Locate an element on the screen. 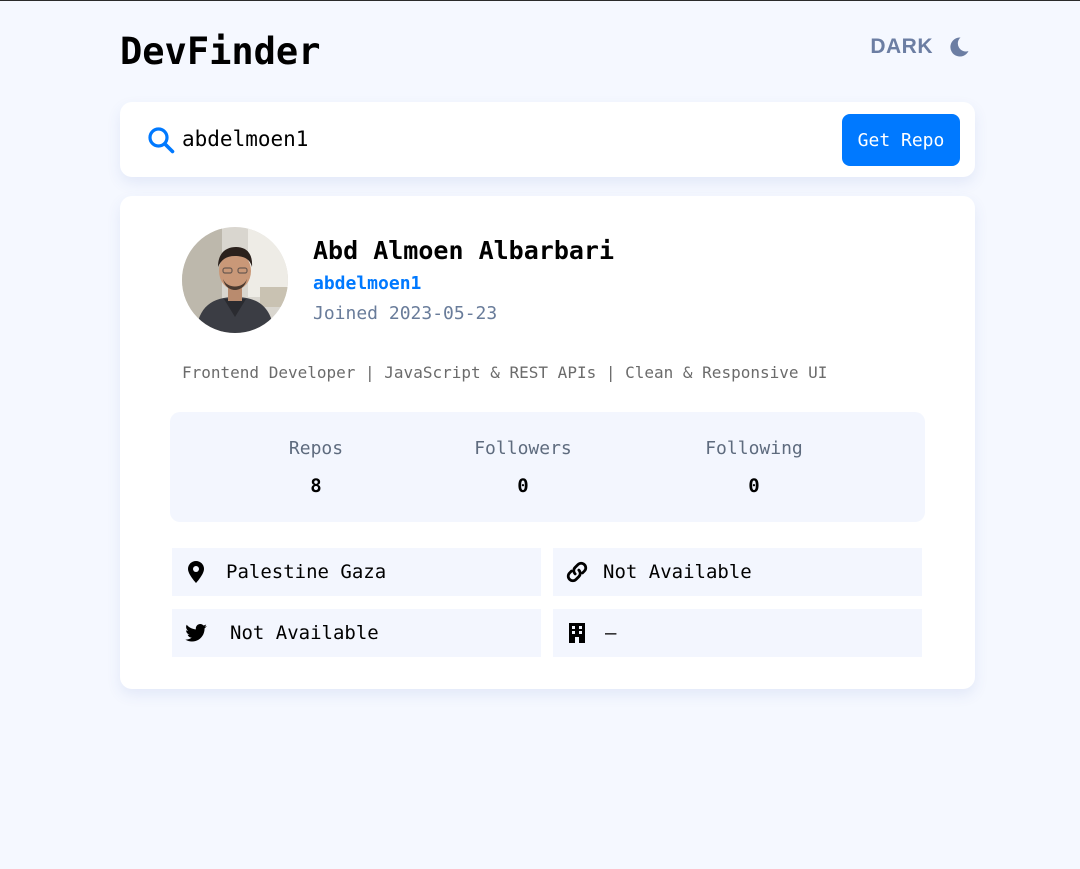 The width and height of the screenshot is (1080, 869). location-text: Palestine Gaza is located at coordinates (306, 572).